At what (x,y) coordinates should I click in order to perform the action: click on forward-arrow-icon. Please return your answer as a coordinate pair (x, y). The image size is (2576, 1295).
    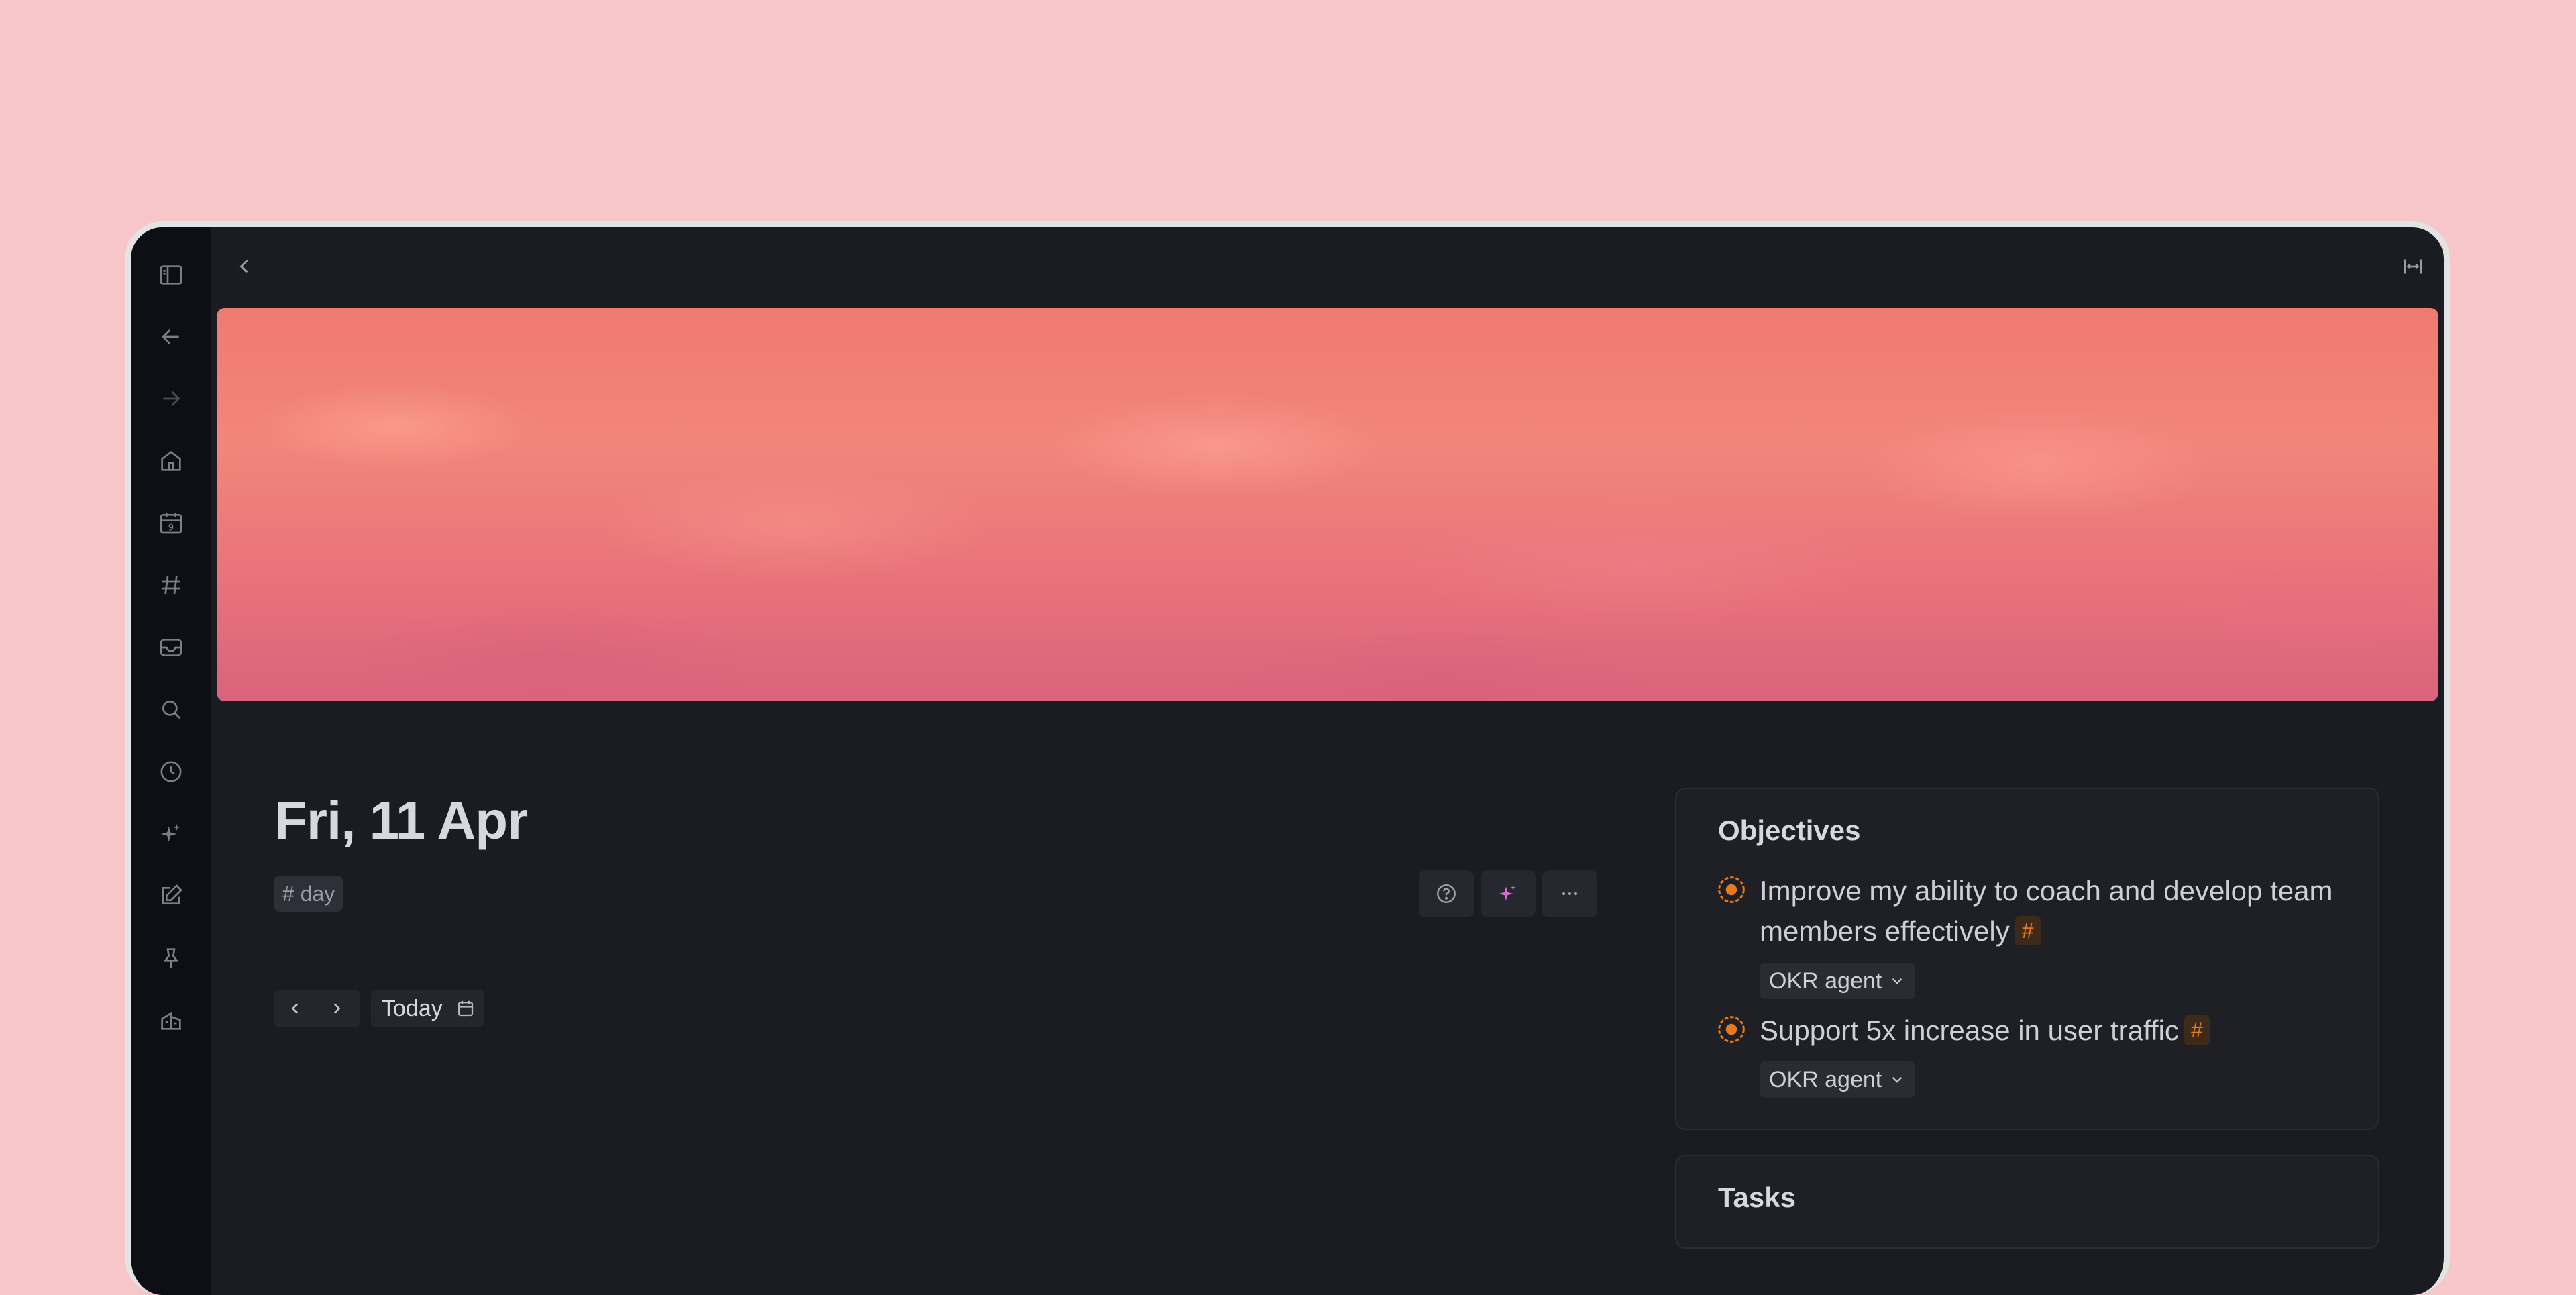
    Looking at the image, I should click on (171, 398).